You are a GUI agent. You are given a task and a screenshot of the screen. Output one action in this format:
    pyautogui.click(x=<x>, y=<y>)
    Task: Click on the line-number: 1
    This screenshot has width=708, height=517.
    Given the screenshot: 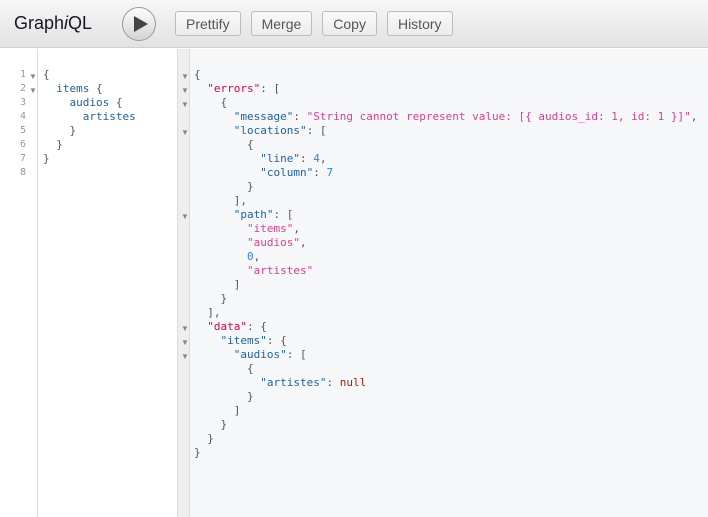 What is the action you would take?
    pyautogui.click(x=22, y=74)
    